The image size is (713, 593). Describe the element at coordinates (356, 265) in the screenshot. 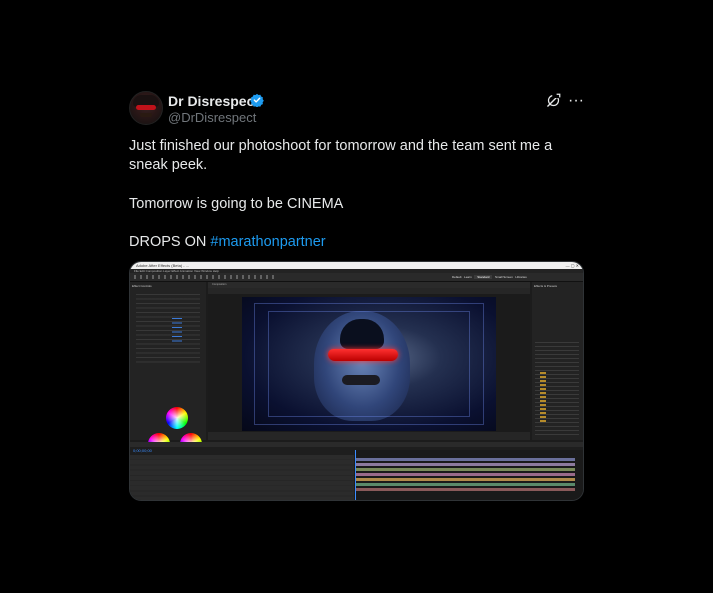

I see `app-titlebar: Adobe After Effects (Beta) - ... — ▢ ✕` at that location.